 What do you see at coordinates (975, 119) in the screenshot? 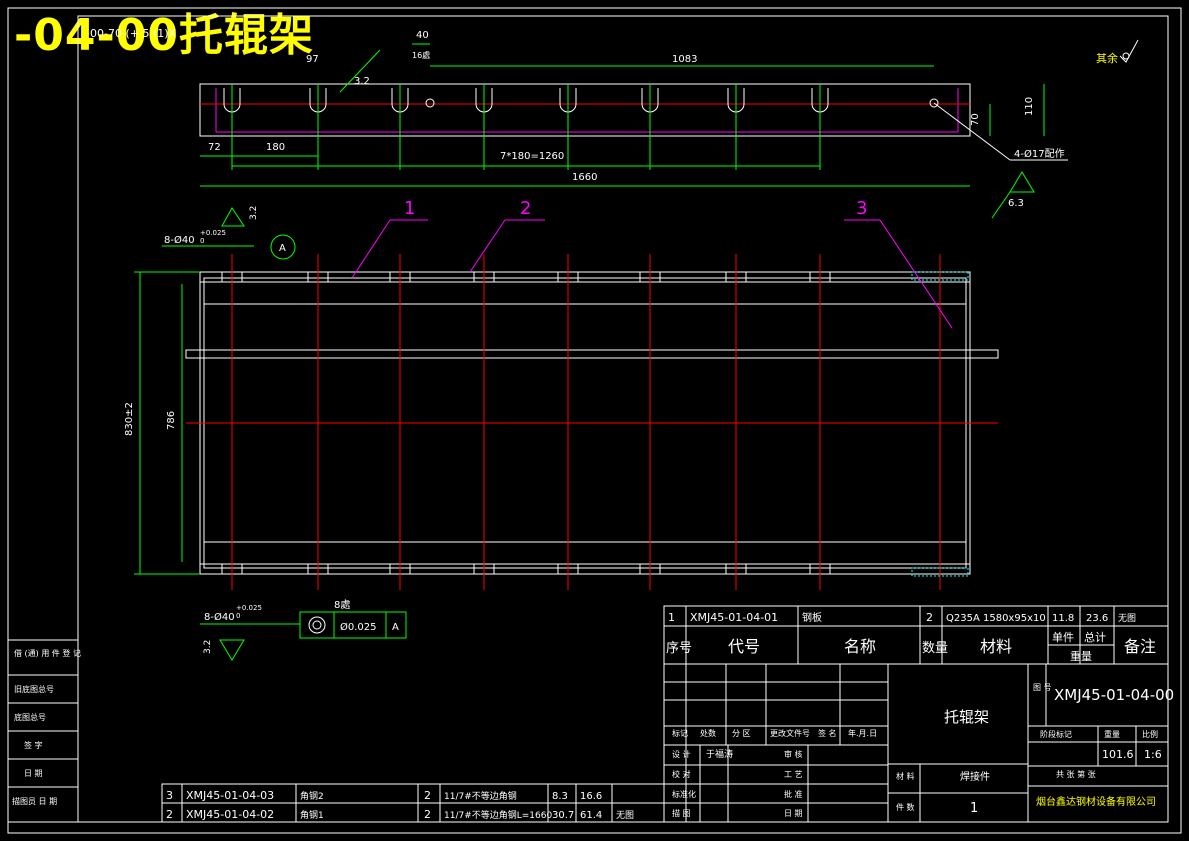
I see `dim-70: 70` at bounding box center [975, 119].